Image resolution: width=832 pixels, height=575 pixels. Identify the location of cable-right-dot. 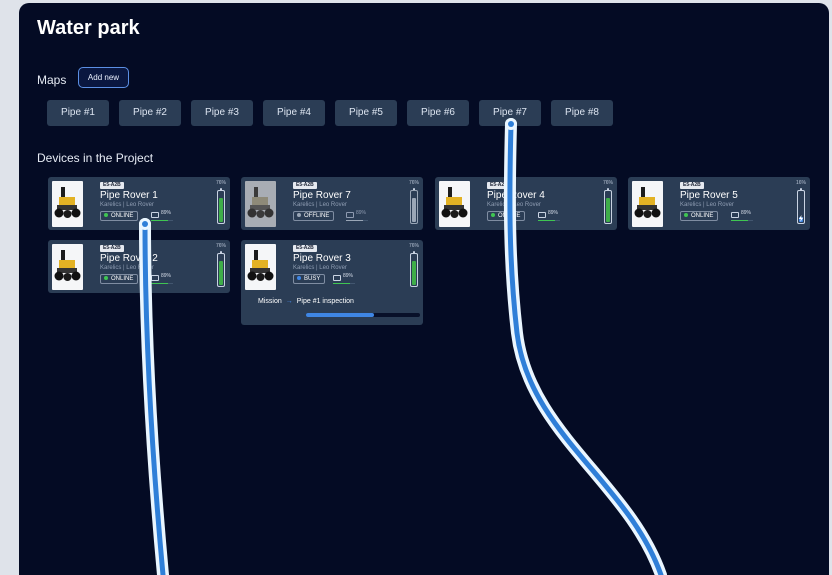
(511, 124).